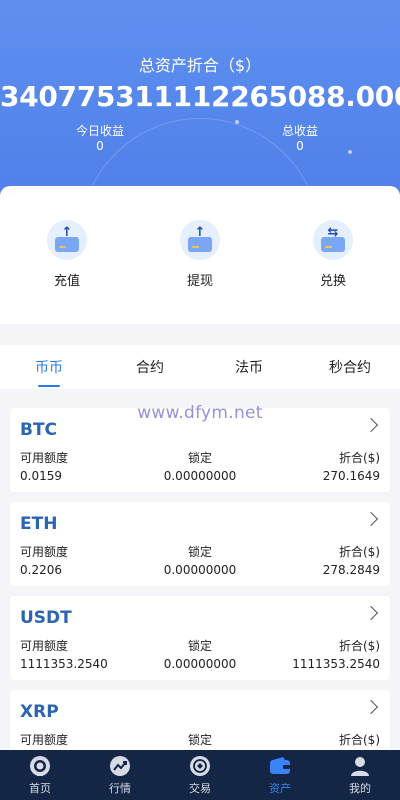  What do you see at coordinates (336, 664) in the screenshot?
I see `converted-value: 1111353.2540` at bounding box center [336, 664].